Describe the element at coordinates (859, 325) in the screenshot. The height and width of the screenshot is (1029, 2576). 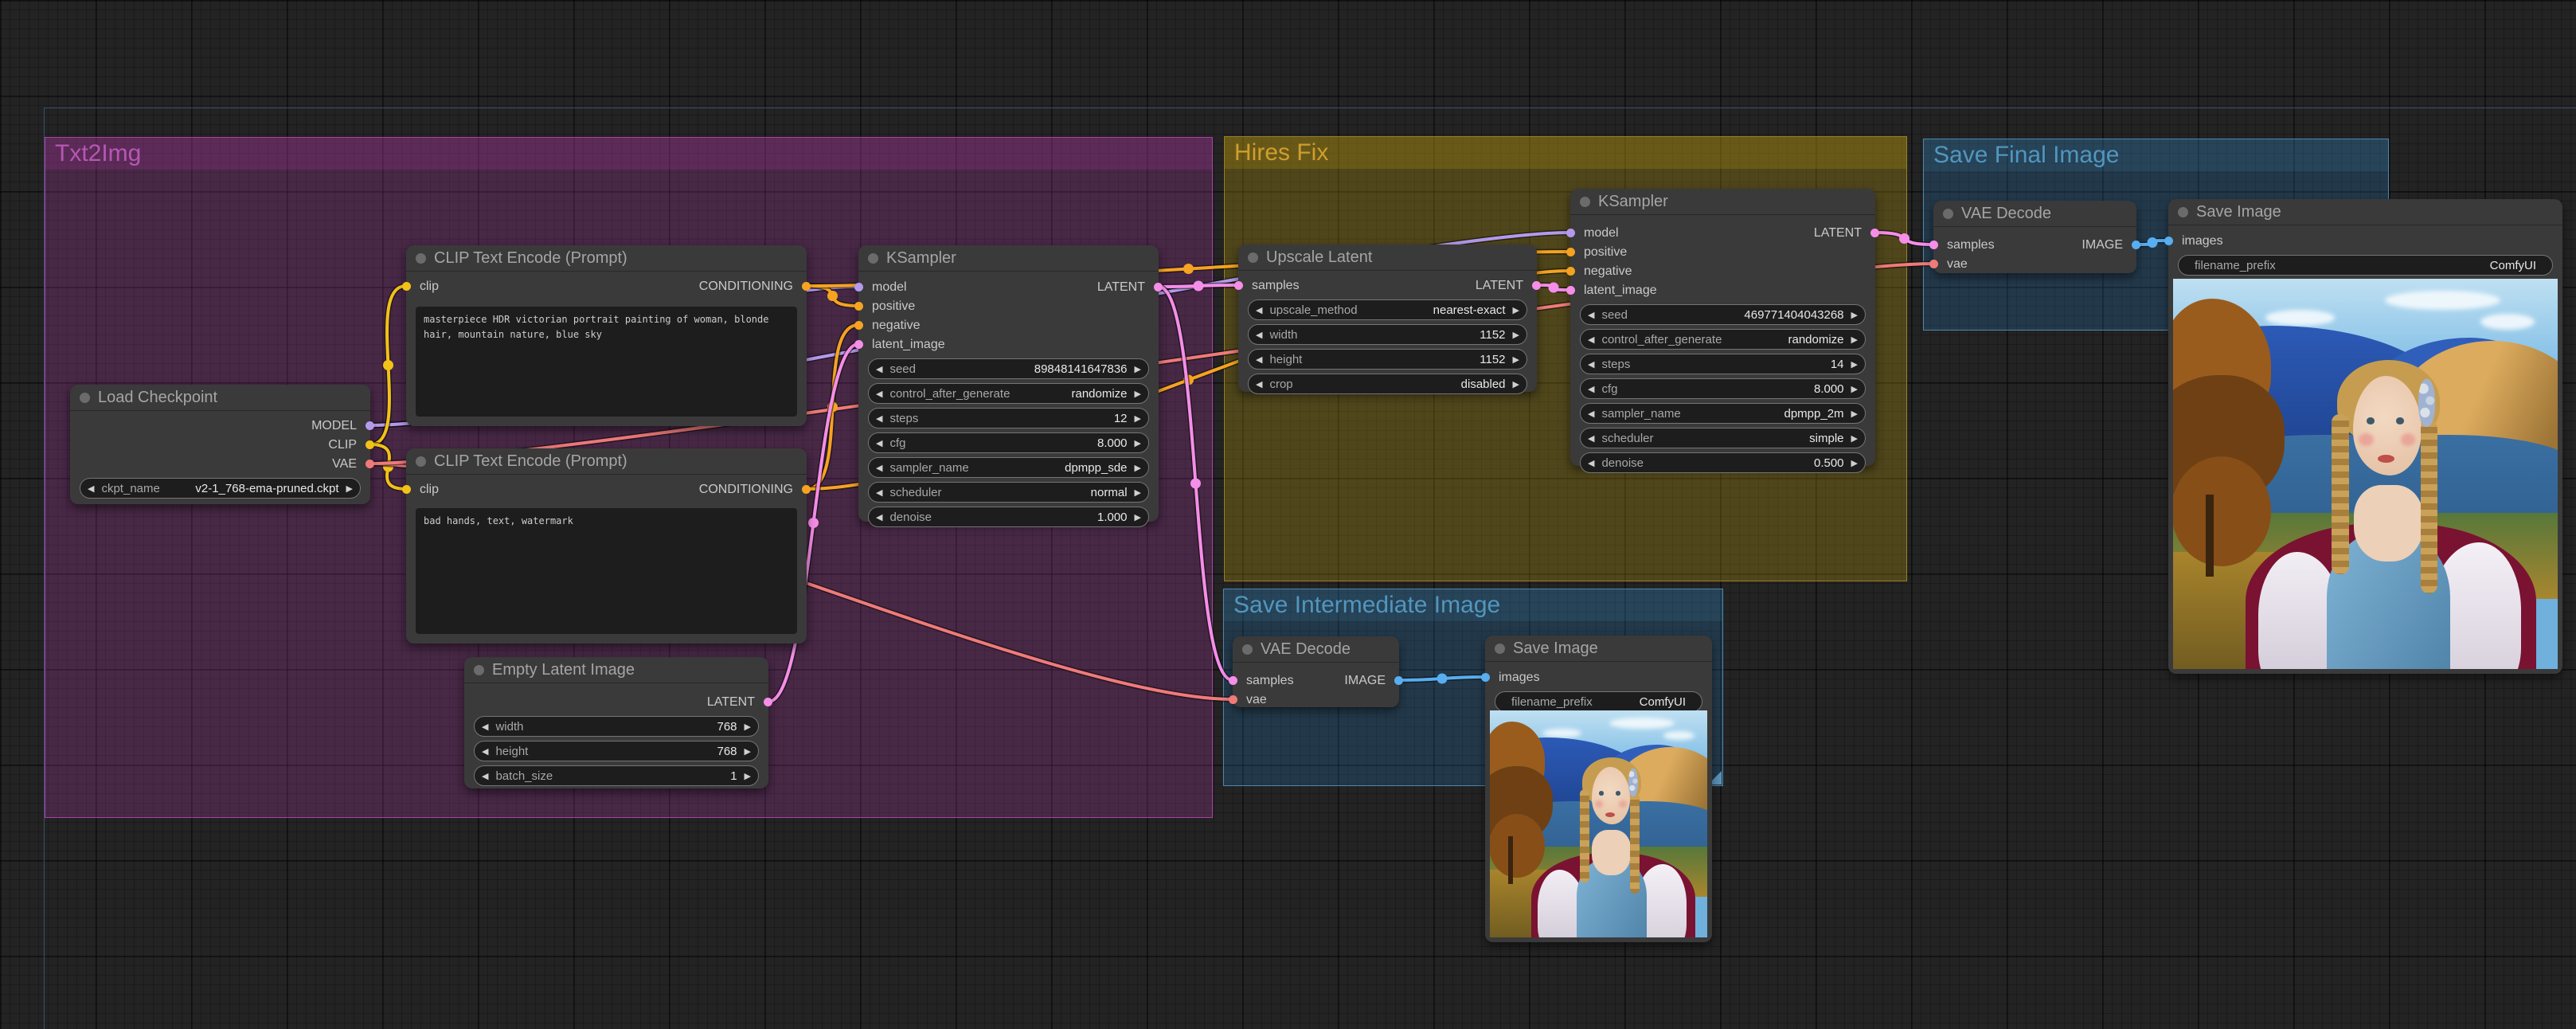
I see `input-port-negative` at that location.